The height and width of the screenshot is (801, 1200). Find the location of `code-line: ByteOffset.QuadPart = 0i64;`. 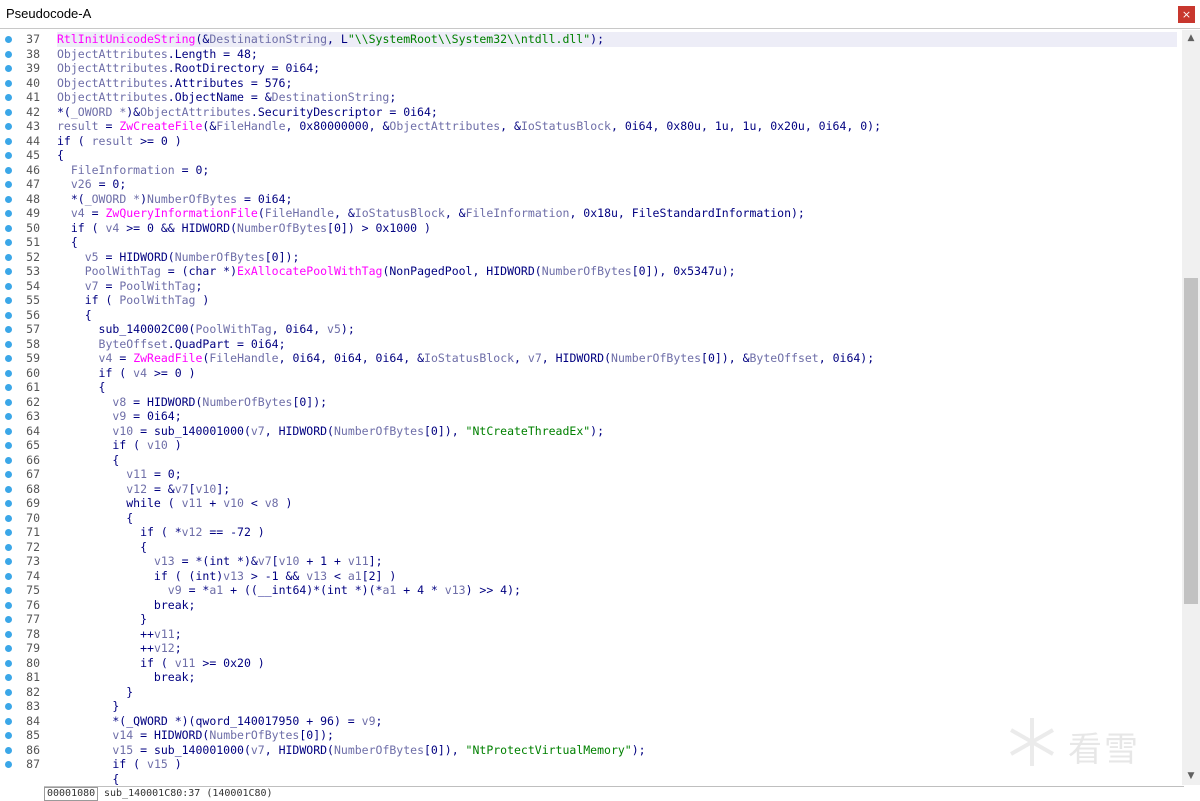

code-line: ByteOffset.QuadPart = 0i64; is located at coordinates (171, 344).